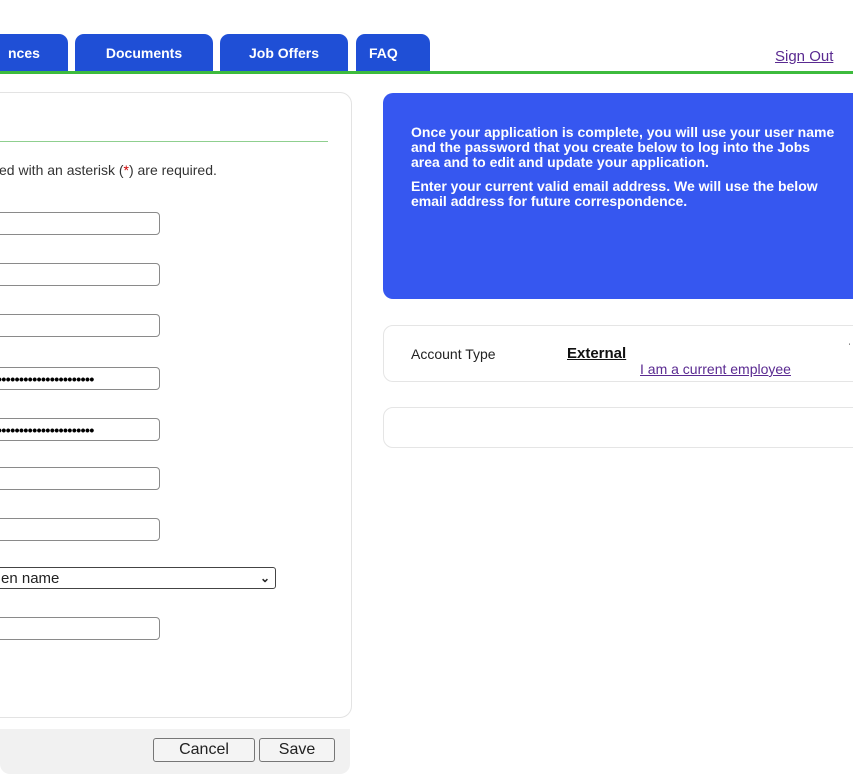 This screenshot has height=784, width=853. I want to click on required-fields-note: ed with an asterisk (*) are required., so click(108, 170).